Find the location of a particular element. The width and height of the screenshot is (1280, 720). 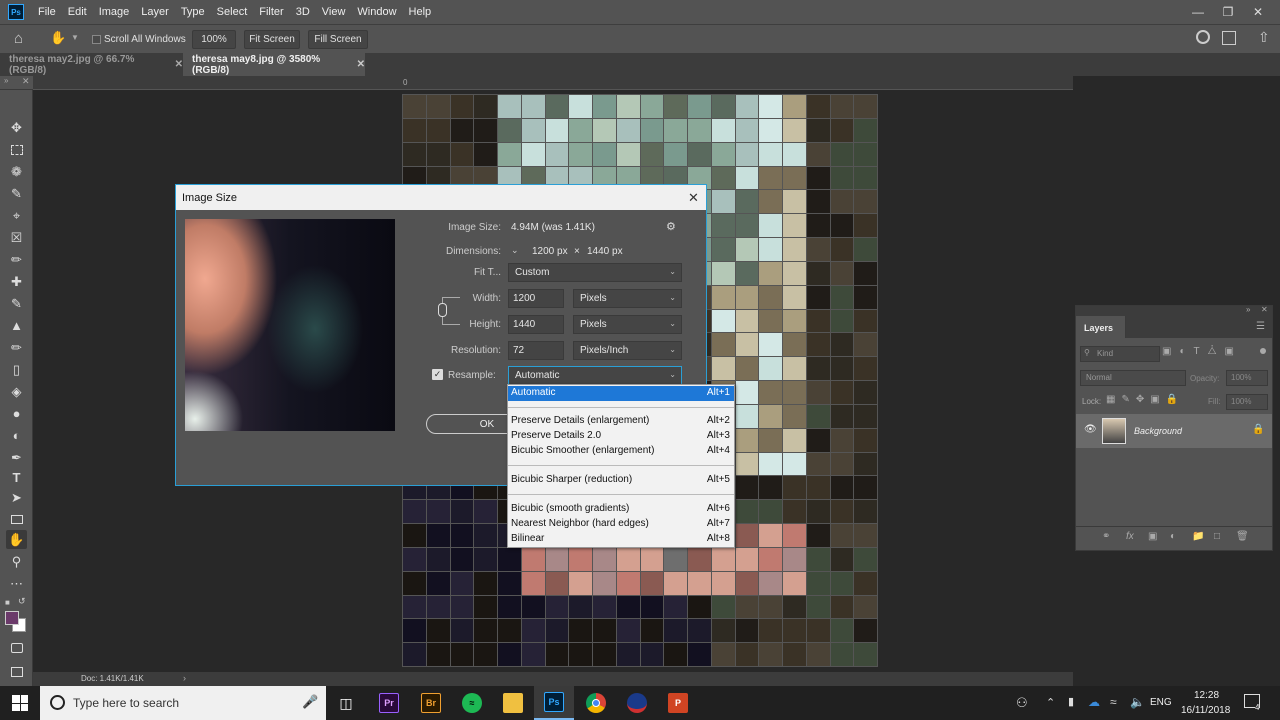

windows-start-icon is located at coordinates (20, 703).